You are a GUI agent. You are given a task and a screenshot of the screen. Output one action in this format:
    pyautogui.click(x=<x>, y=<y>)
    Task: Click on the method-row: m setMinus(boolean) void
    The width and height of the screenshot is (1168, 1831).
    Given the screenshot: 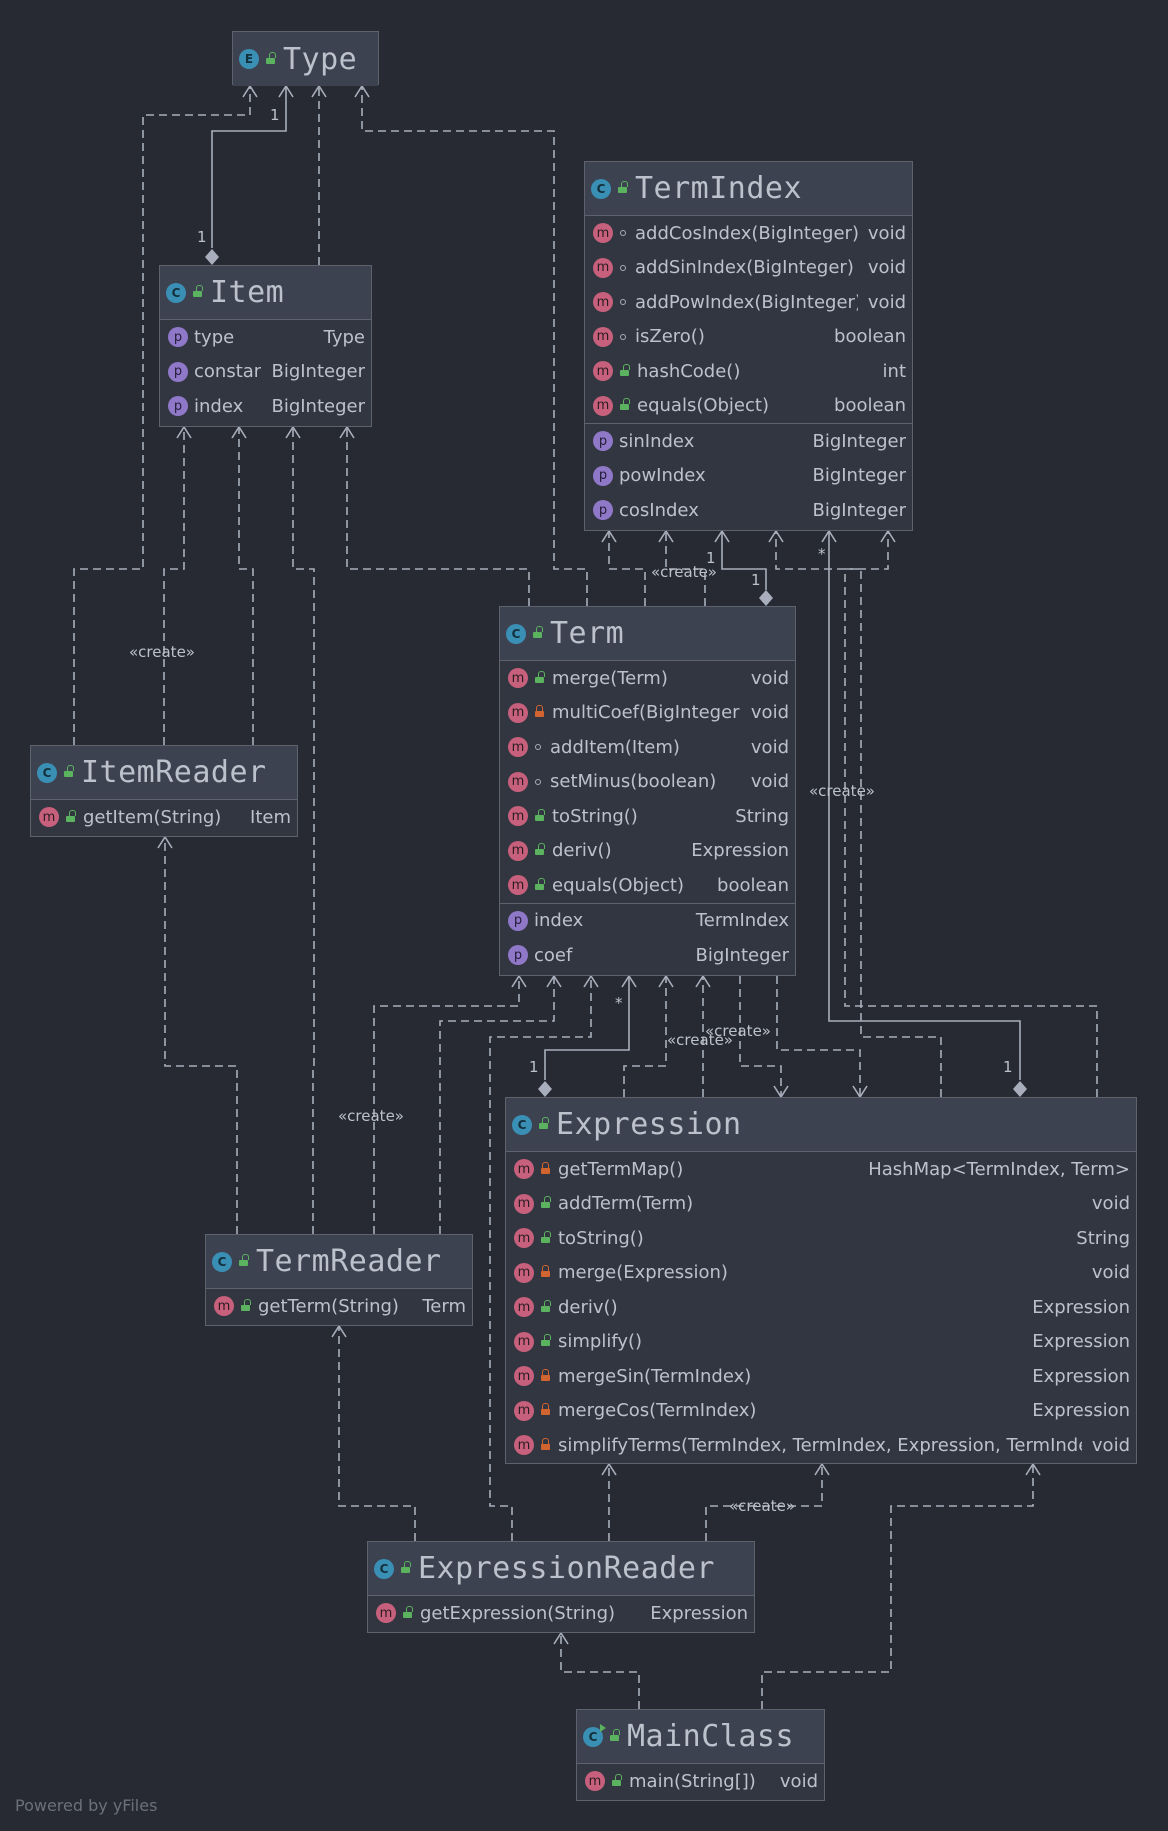 What is the action you would take?
    pyautogui.click(x=647, y=782)
    